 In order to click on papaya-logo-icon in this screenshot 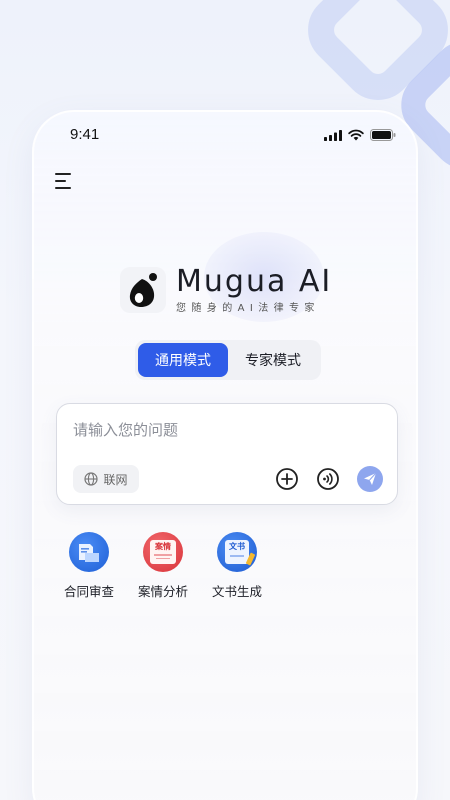, I will do `click(143, 290)`.